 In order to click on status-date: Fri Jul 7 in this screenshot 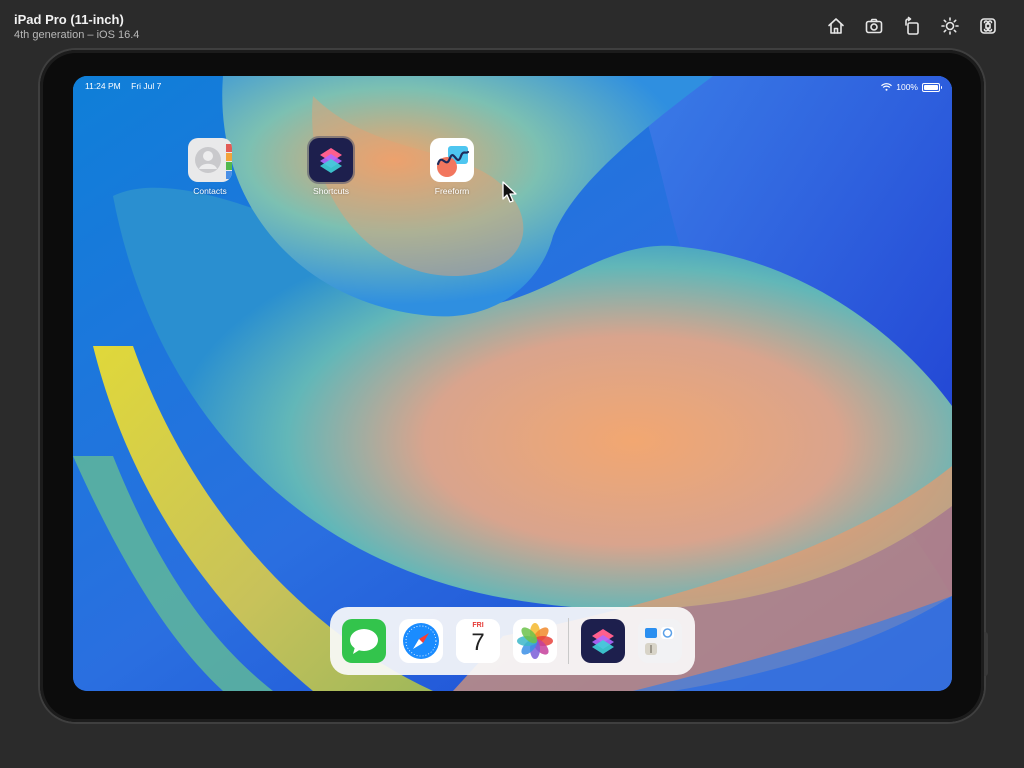, I will do `click(146, 86)`.